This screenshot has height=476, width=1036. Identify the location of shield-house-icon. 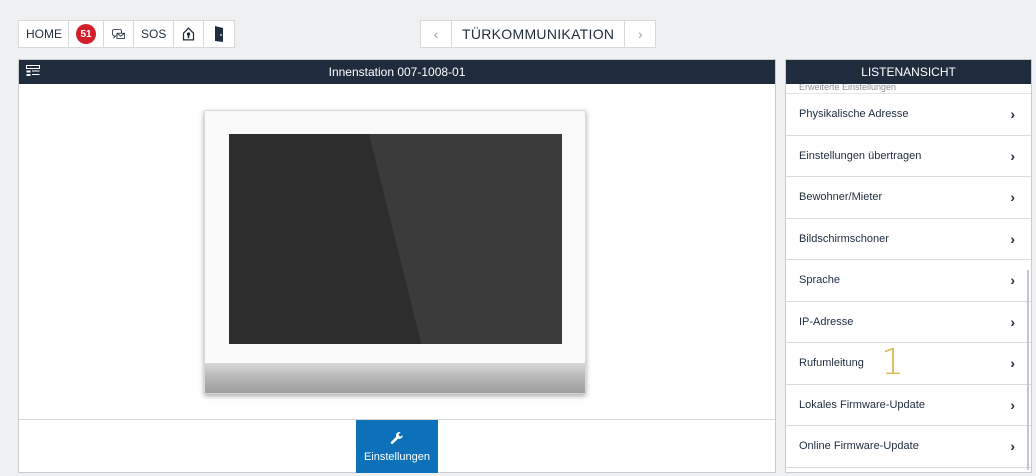
(189, 34).